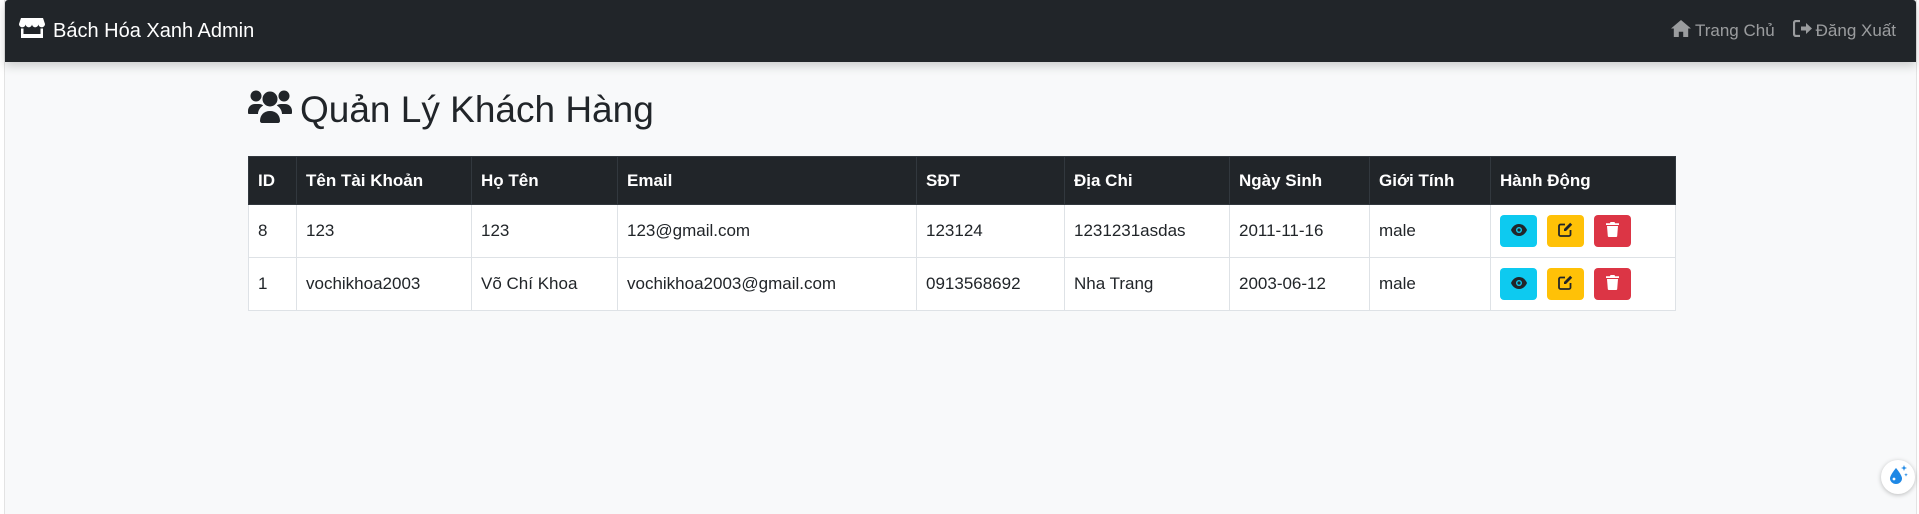 The image size is (1919, 514). I want to click on cell-fullname: 123, so click(544, 231).